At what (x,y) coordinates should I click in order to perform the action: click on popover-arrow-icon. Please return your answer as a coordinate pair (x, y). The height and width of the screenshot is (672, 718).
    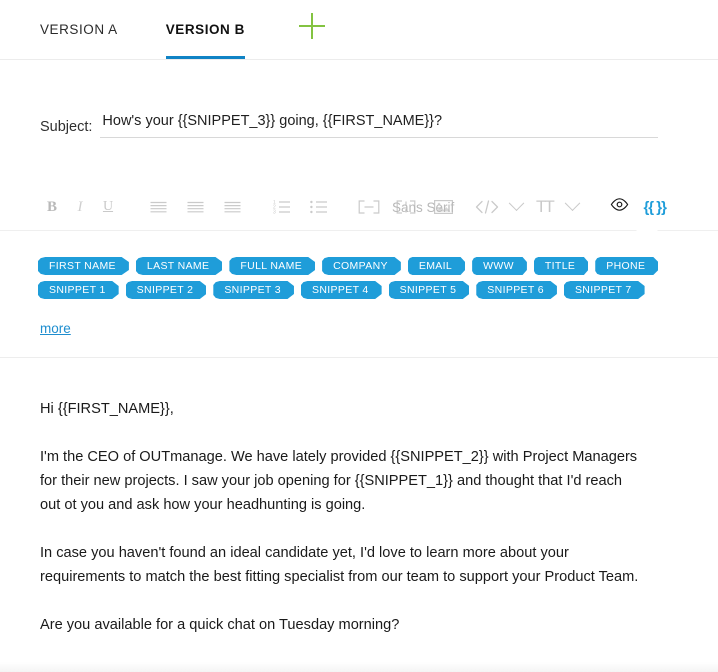
    Looking at the image, I should click on (647, 225).